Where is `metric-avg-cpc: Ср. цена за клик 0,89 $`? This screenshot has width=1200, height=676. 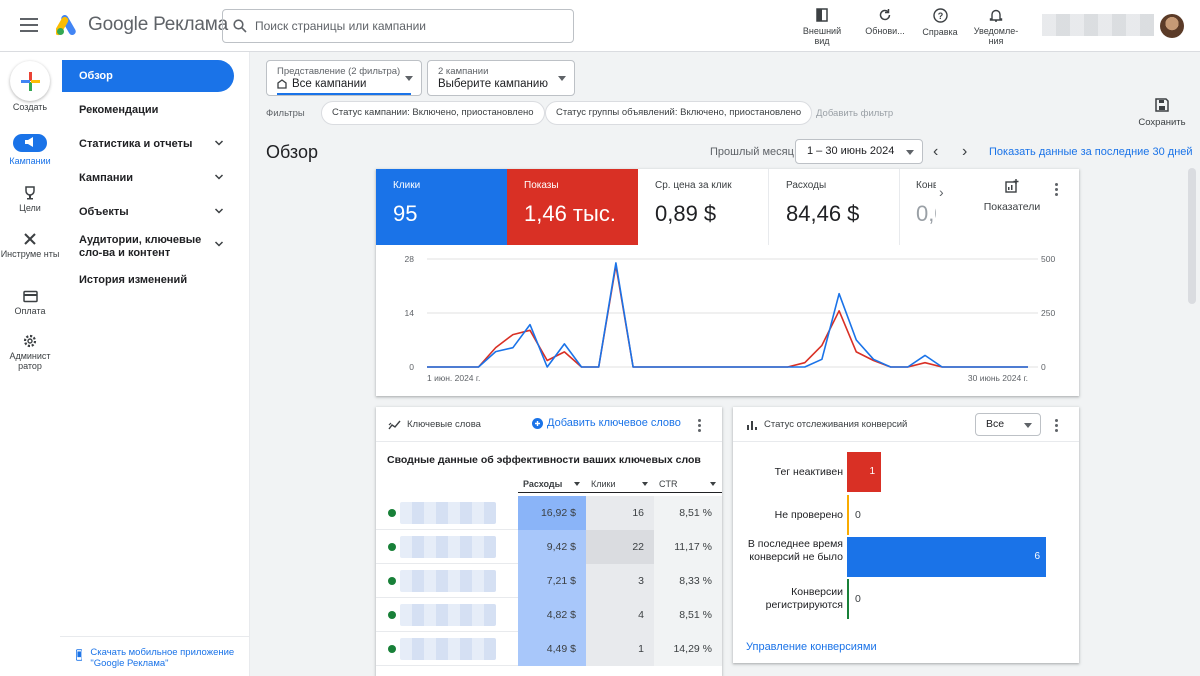
metric-avg-cpc: Ср. цена за клик 0,89 $ is located at coordinates (703, 207).